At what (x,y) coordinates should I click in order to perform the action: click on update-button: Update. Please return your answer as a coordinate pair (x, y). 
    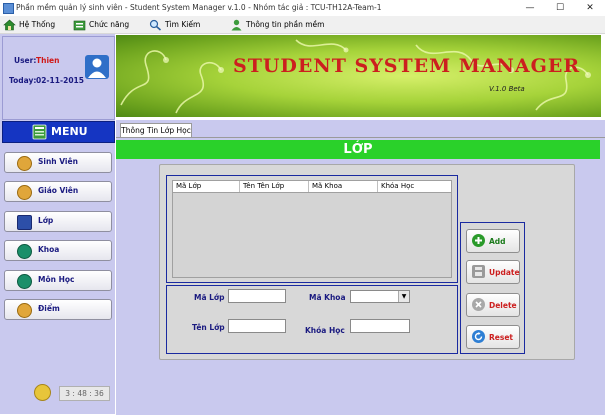
    Looking at the image, I should click on (493, 272).